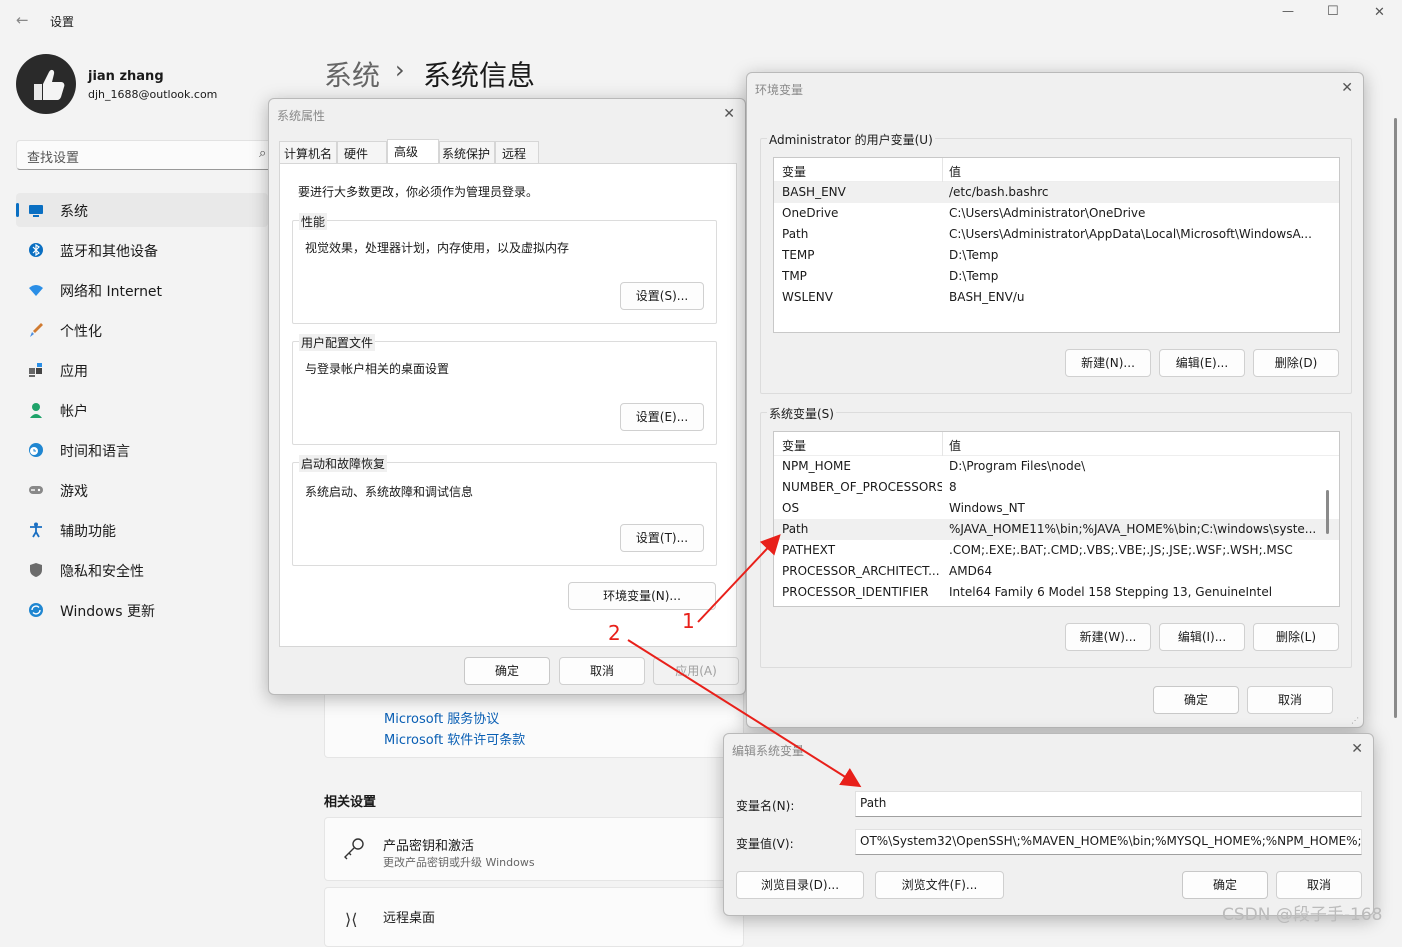  I want to click on annotation-step-2: 2, so click(614, 633).